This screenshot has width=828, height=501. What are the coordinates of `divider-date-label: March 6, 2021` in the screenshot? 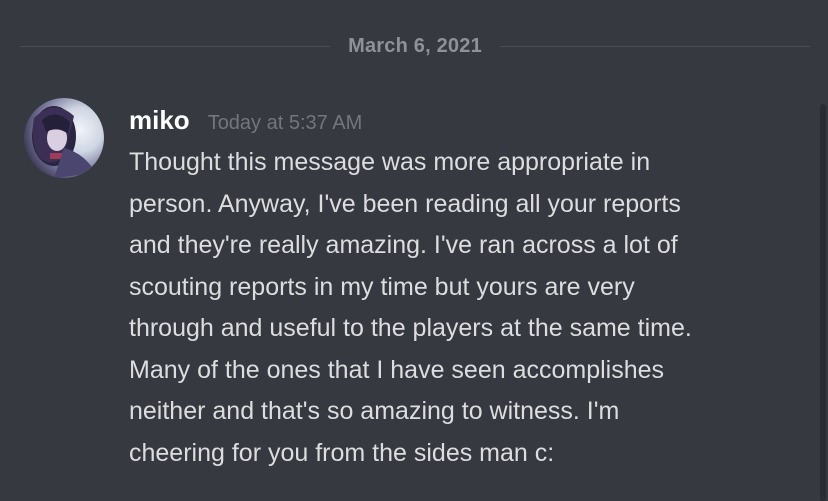 It's located at (415, 45).